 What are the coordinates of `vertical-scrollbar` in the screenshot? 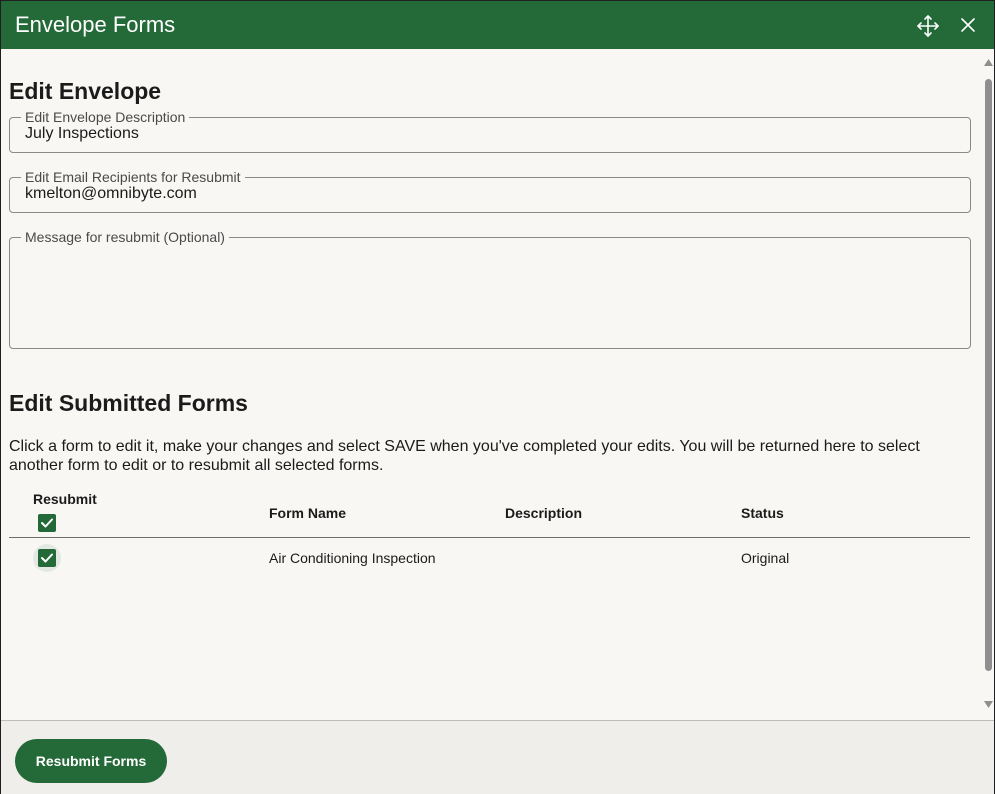 It's located at (988, 384).